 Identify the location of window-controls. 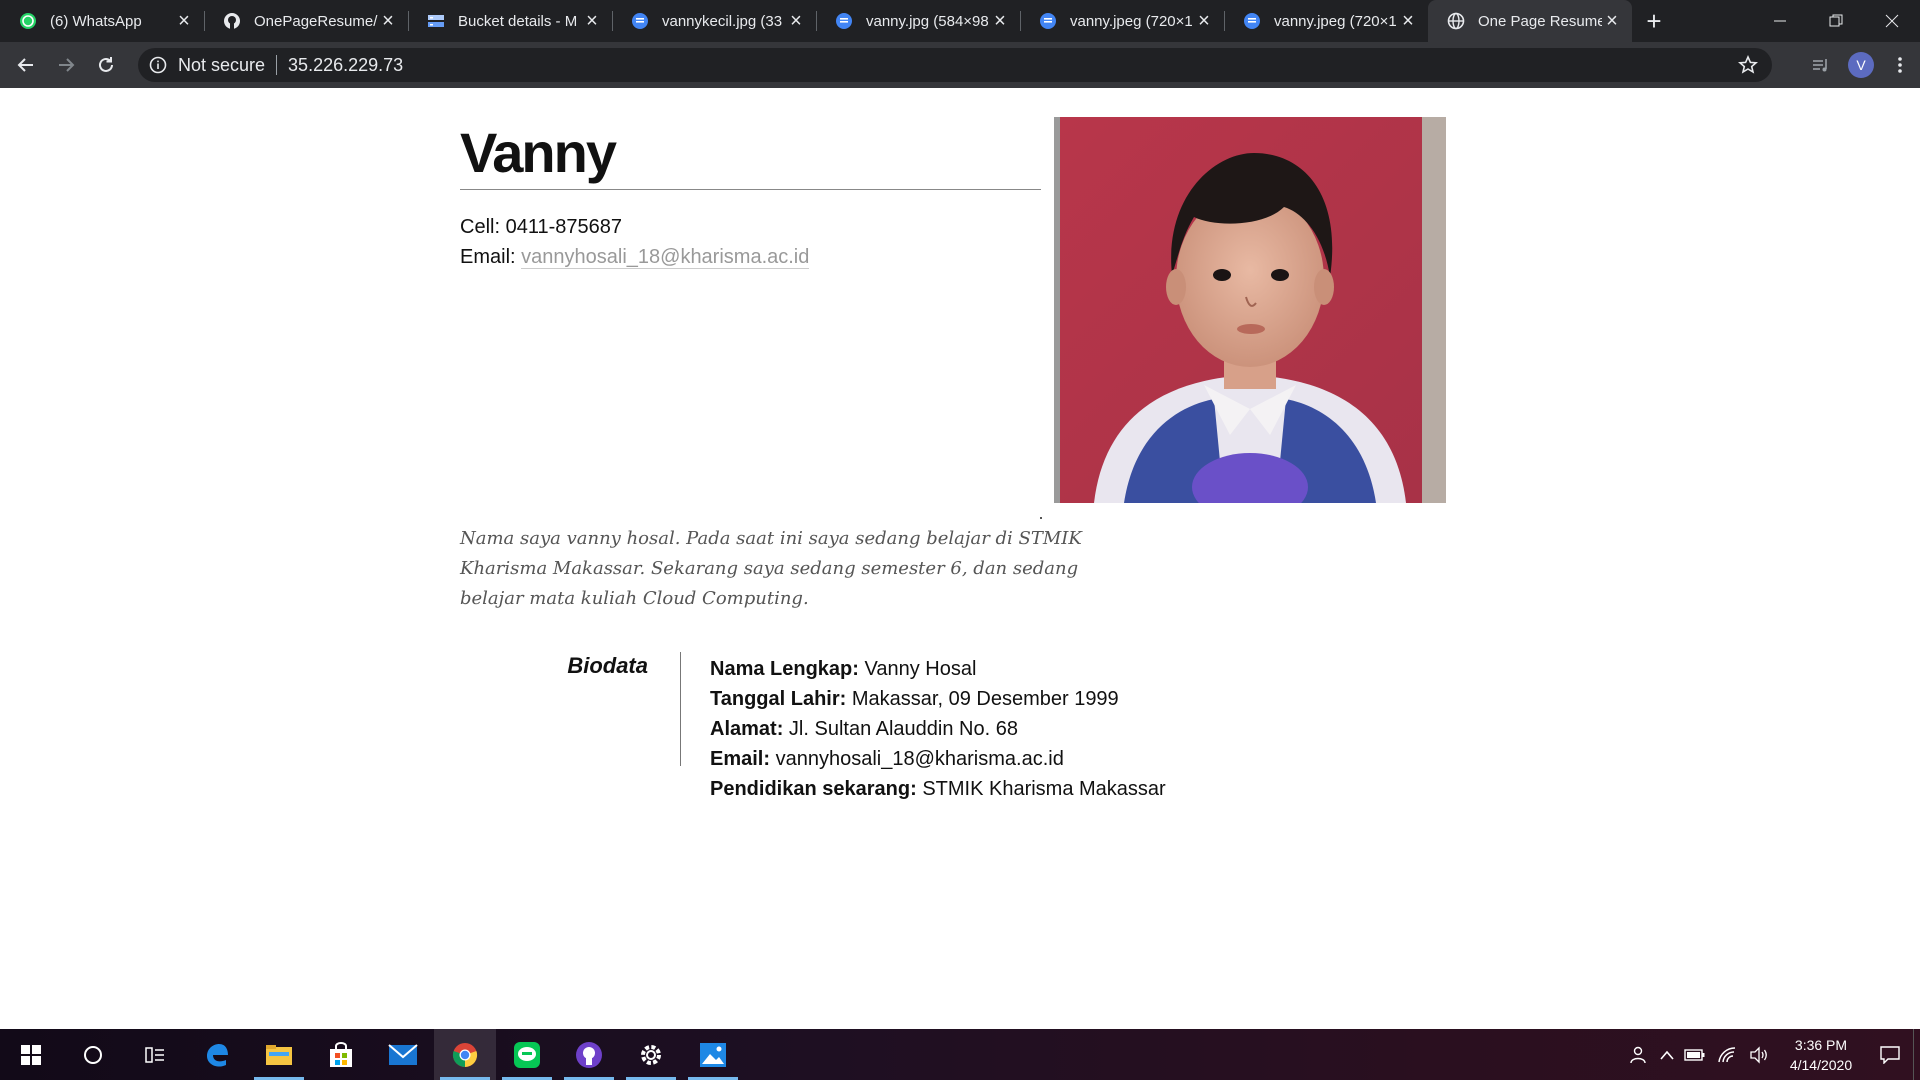
(1836, 21).